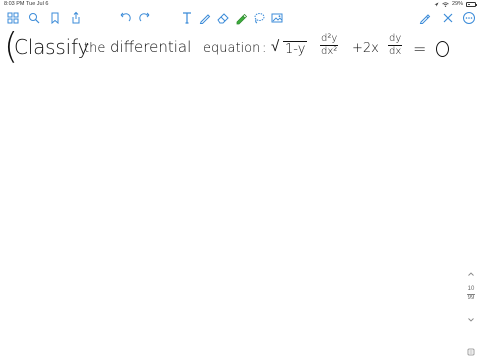 This screenshot has width=480, height=362. What do you see at coordinates (52, 47) in the screenshot?
I see `hw-word-classify: Classify` at bounding box center [52, 47].